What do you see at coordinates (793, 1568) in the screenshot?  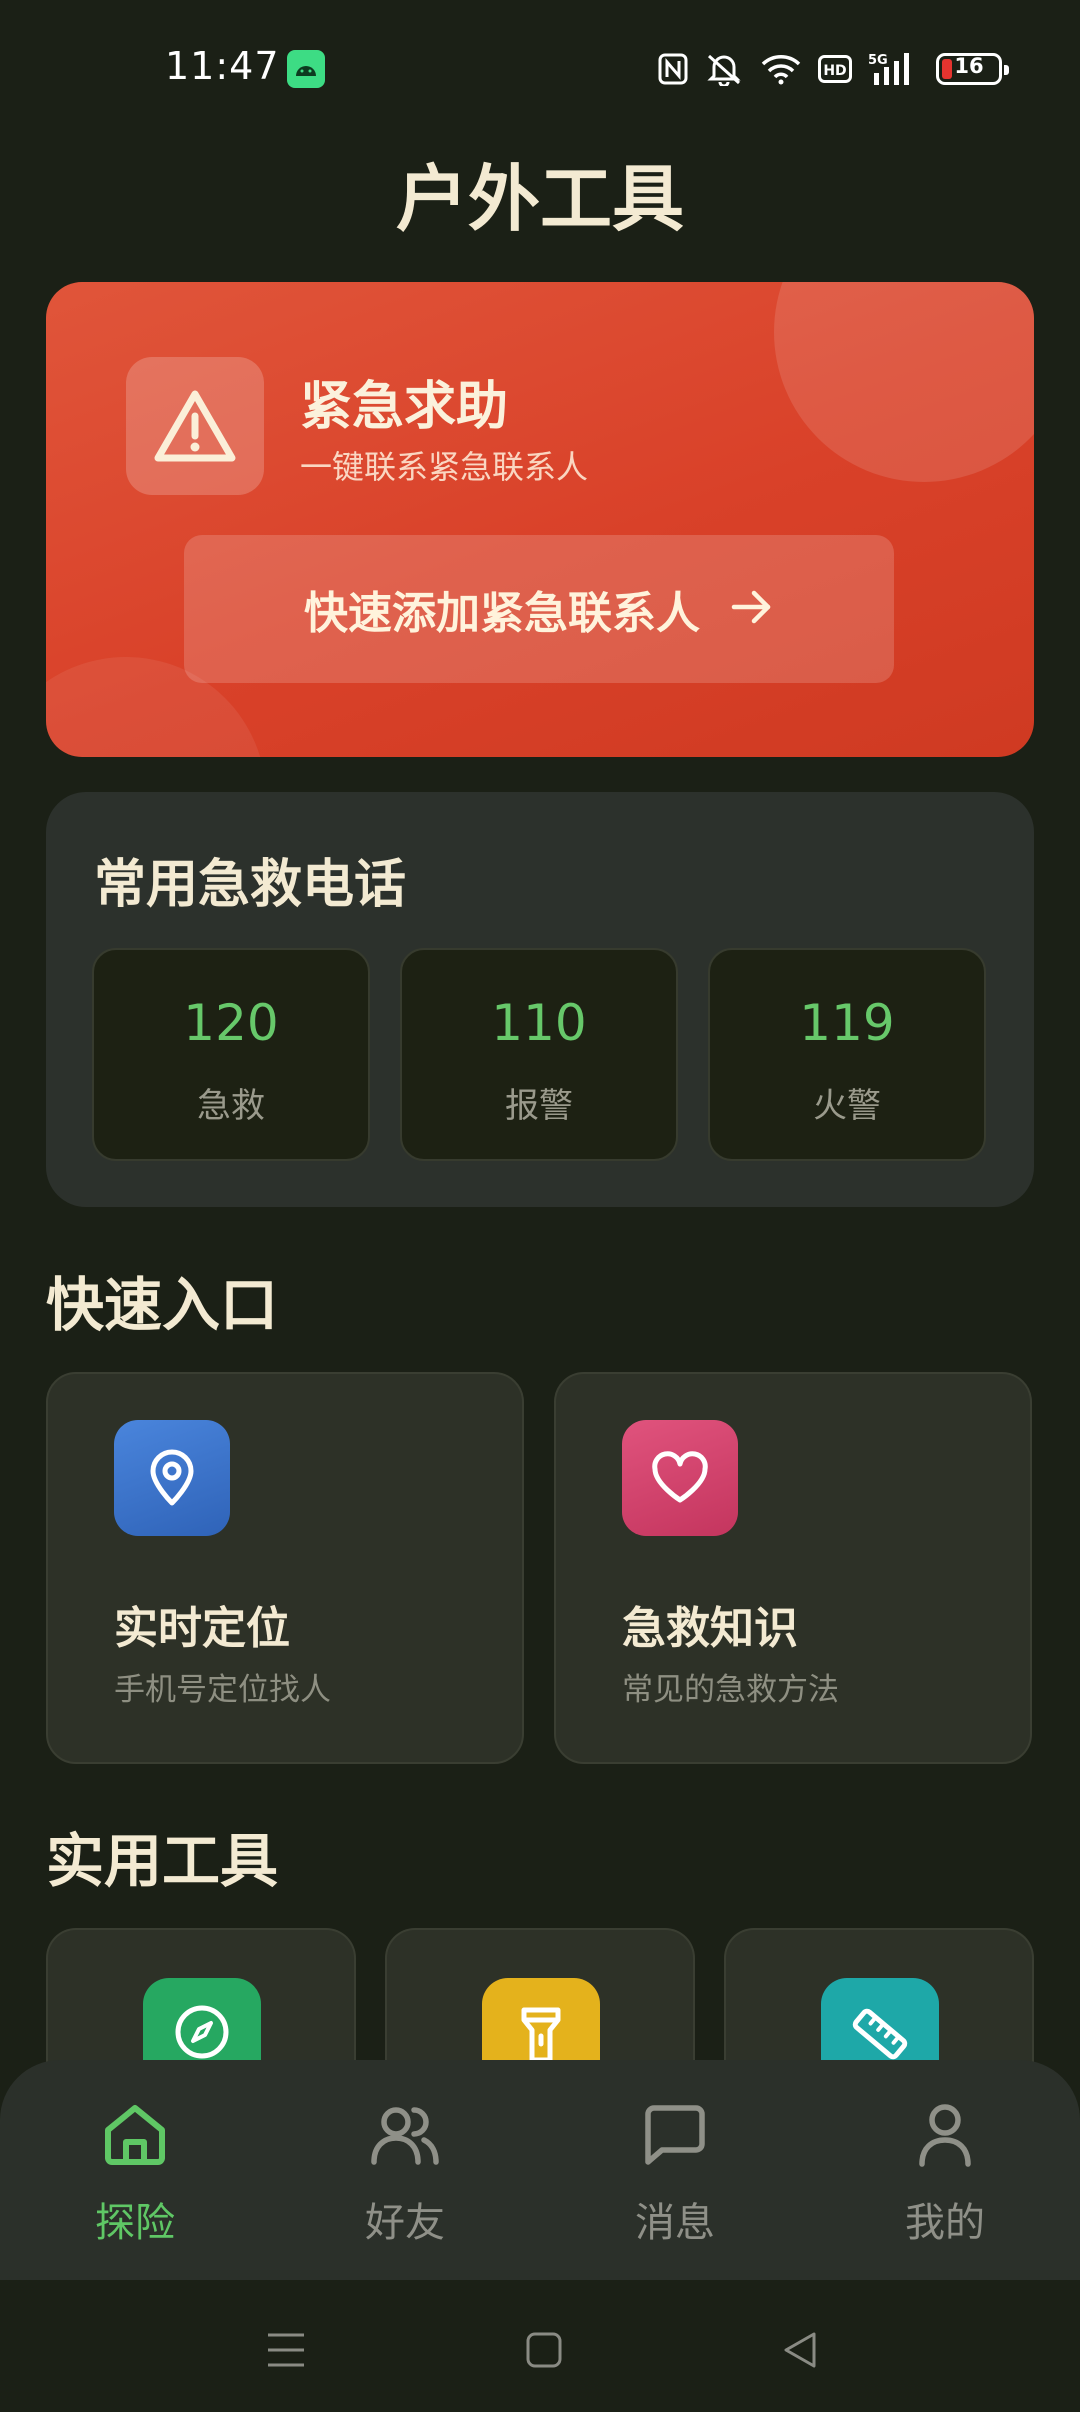 I see `quick-entry-first-aid: 急救知识 常见的急救方法` at bounding box center [793, 1568].